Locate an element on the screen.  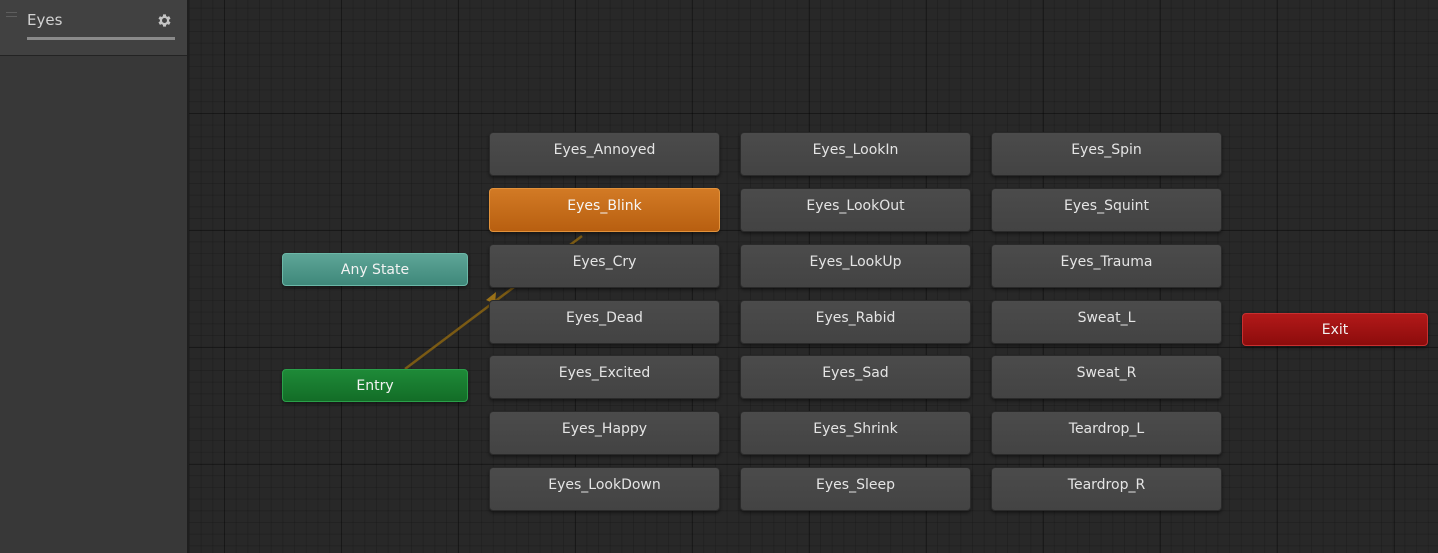
layer-weight-bar is located at coordinates (101, 38).